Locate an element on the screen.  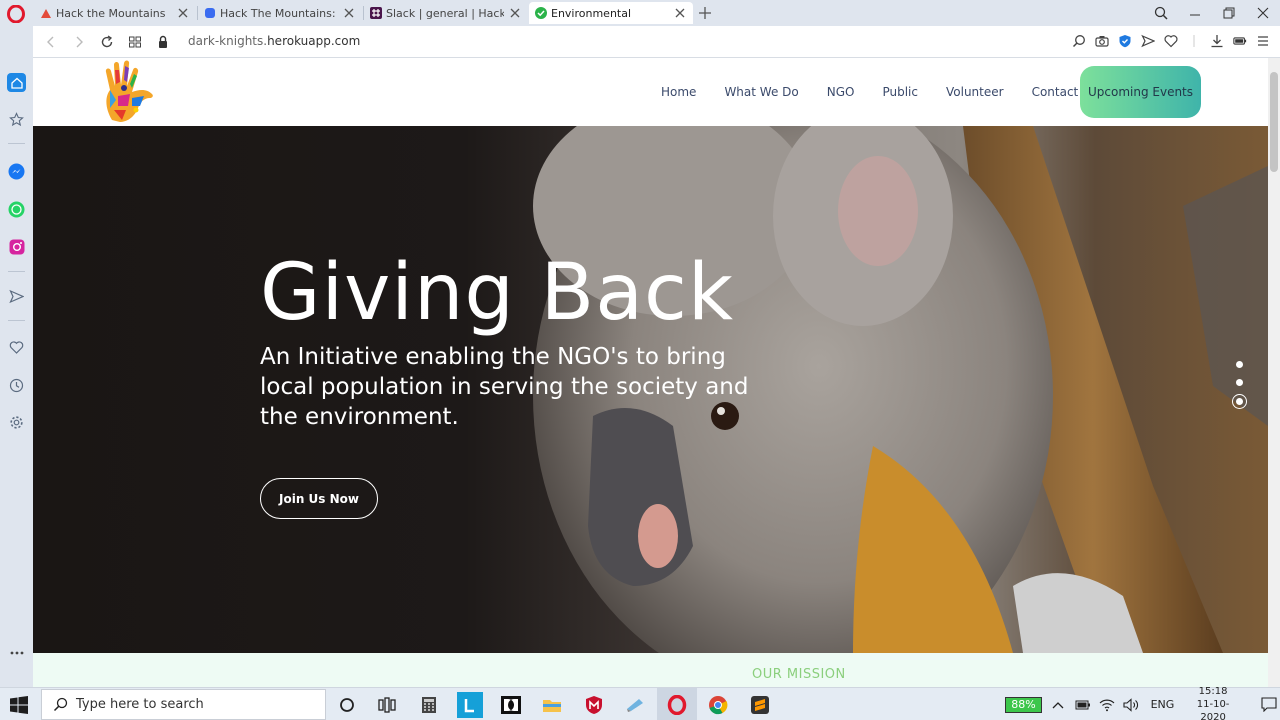
tab-slack: Slack | general | Hack the M is located at coordinates (446, 13).